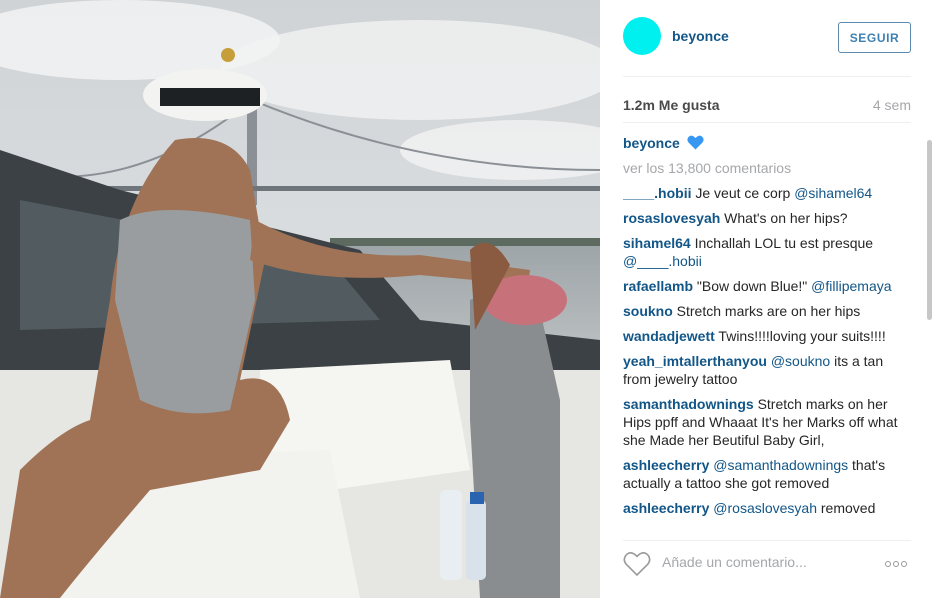  Describe the element at coordinates (896, 564) in the screenshot. I see `more-options-icon` at that location.